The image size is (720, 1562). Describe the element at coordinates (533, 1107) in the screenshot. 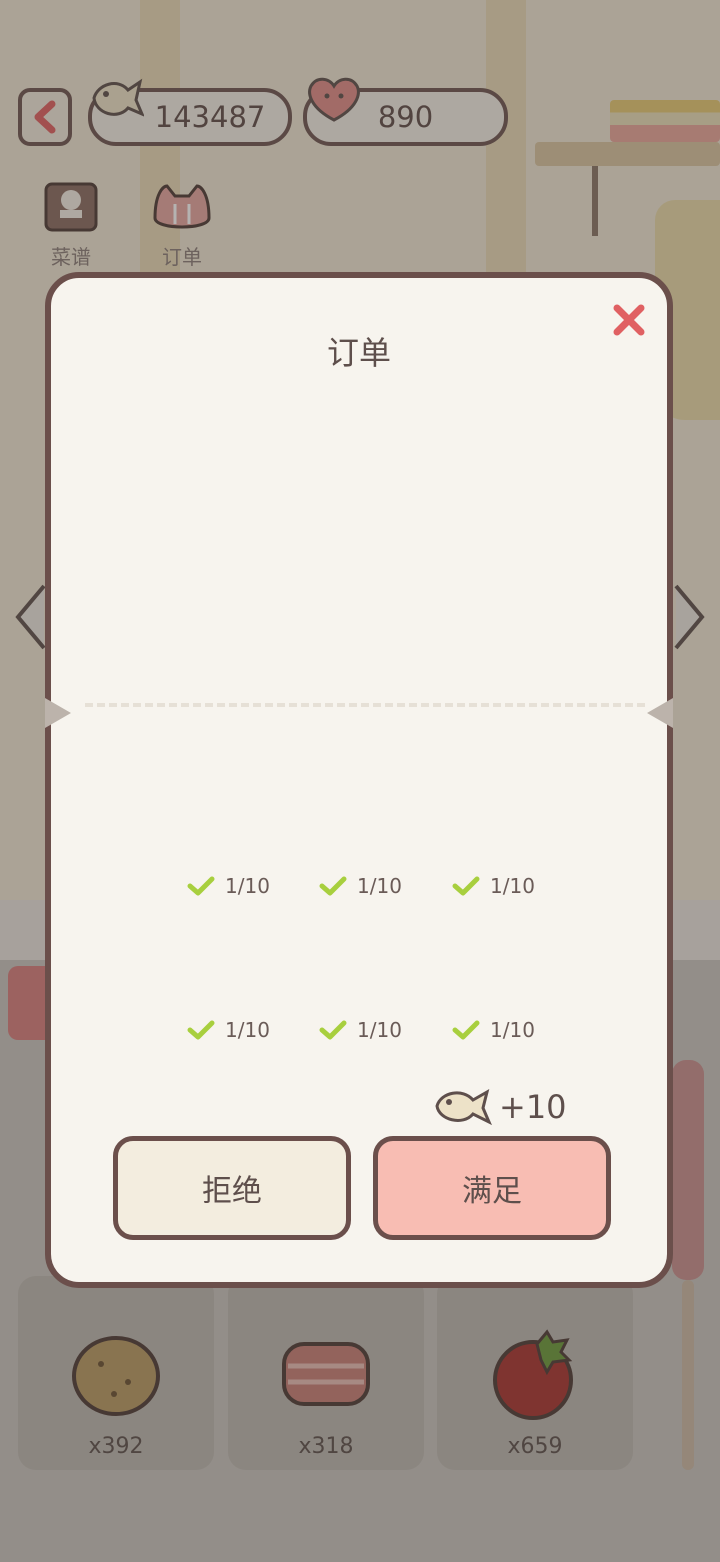

I see `reward-amount: +10` at that location.